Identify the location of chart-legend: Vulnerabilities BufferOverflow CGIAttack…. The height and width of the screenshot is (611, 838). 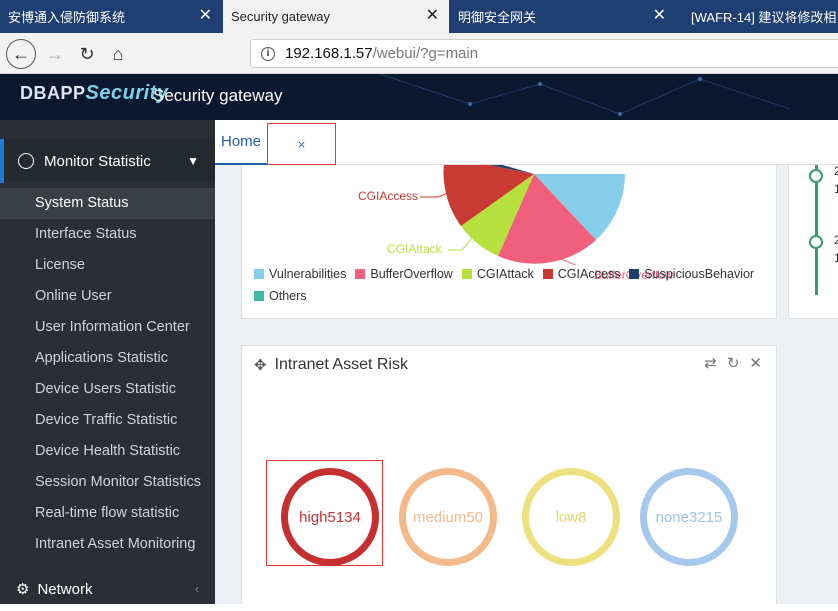
(514, 285).